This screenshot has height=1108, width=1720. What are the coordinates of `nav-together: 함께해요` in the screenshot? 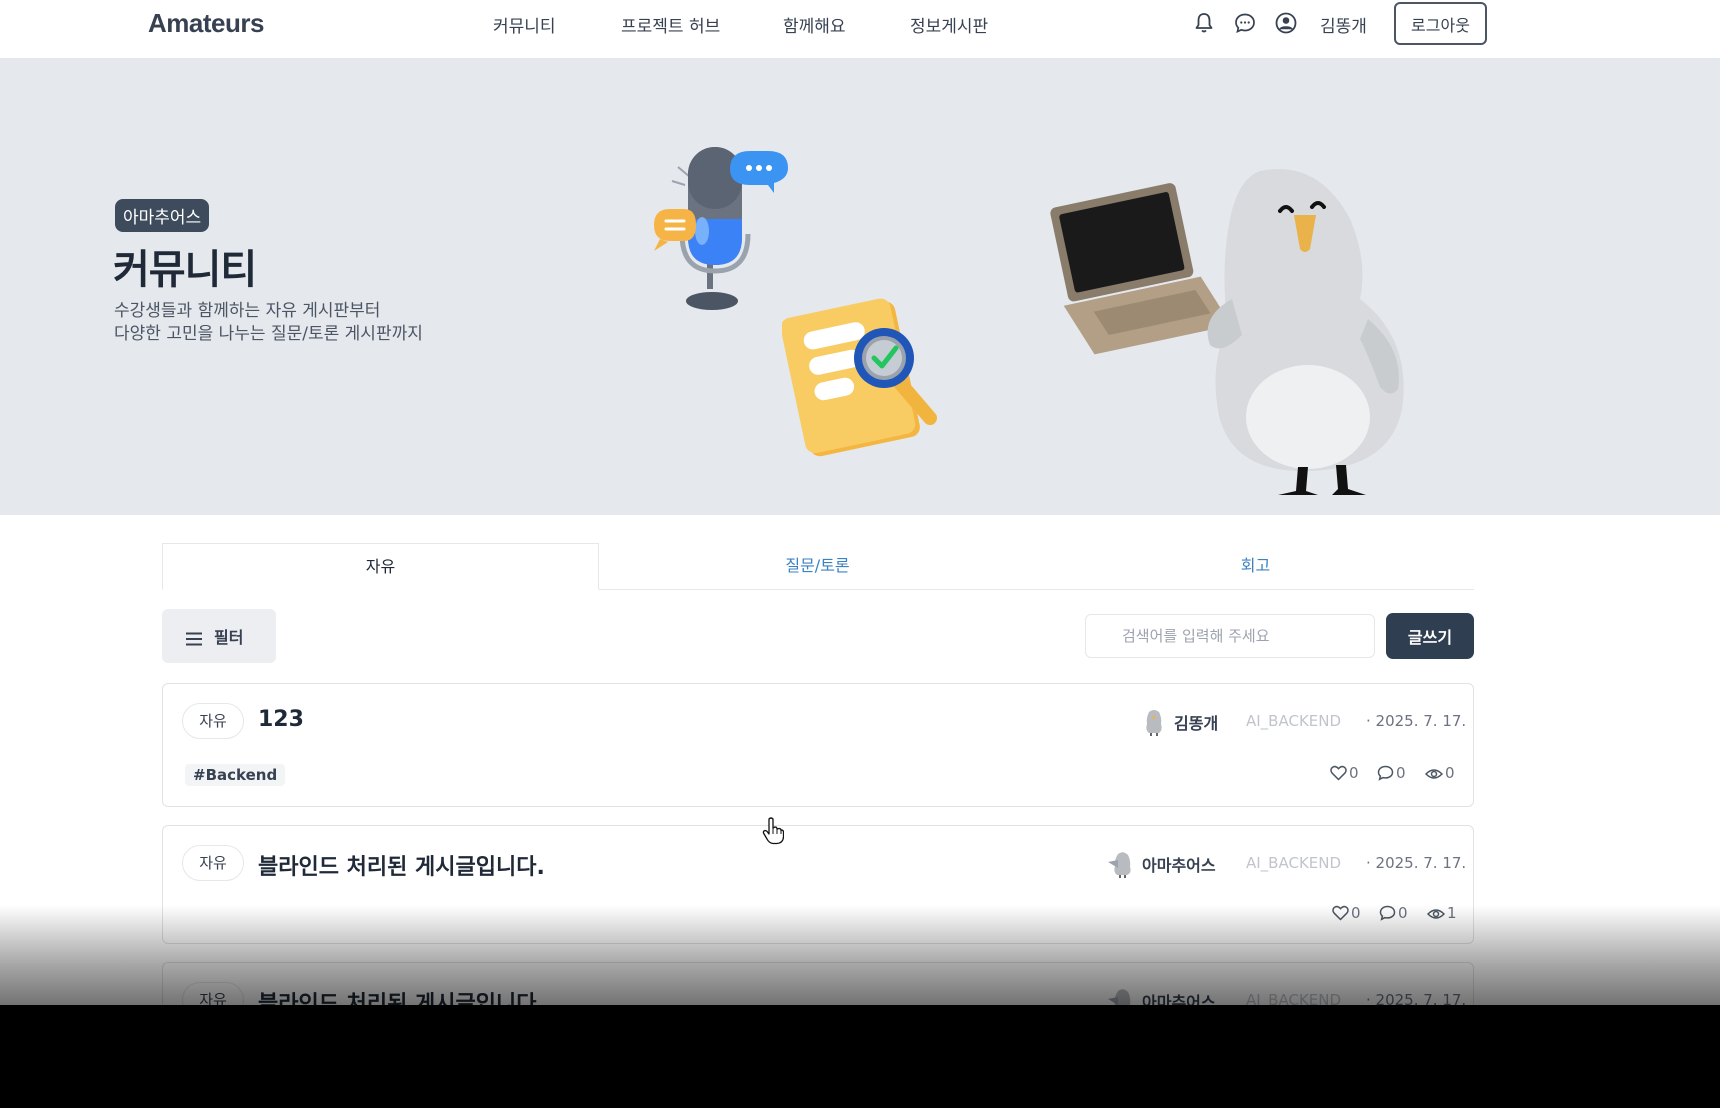 It's located at (814, 24).